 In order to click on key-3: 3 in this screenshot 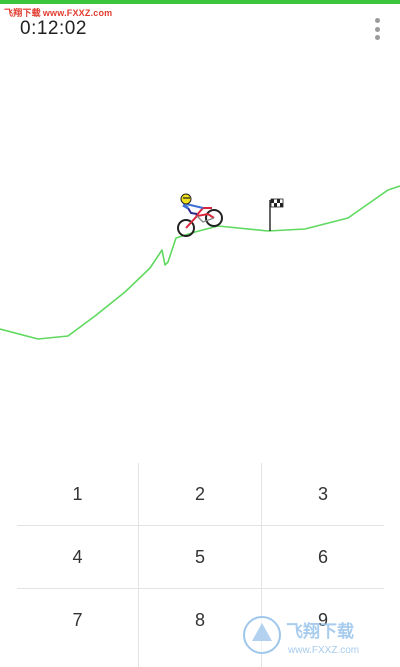, I will do `click(323, 494)`.